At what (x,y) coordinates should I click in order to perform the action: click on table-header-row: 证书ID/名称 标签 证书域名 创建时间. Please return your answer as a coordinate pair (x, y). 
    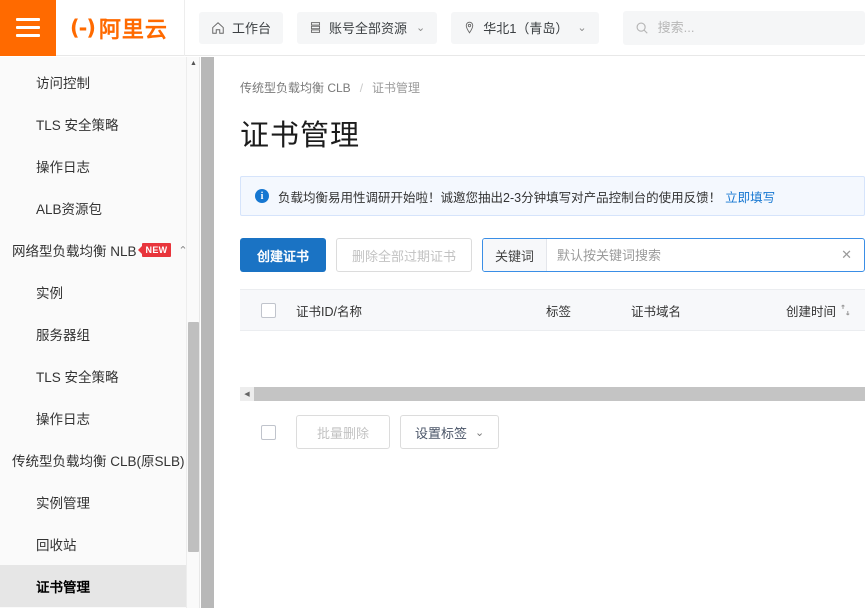
    Looking at the image, I should click on (552, 310).